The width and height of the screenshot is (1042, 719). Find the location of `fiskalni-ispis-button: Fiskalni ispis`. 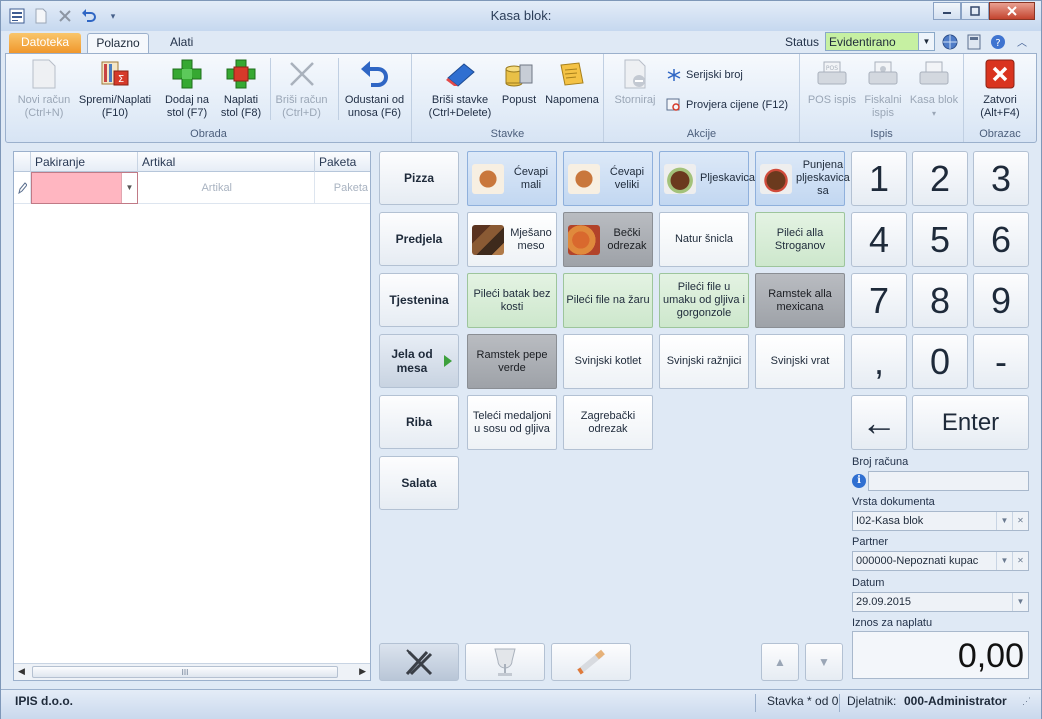

fiskalni-ispis-button: Fiskalni ispis is located at coordinates (883, 89).